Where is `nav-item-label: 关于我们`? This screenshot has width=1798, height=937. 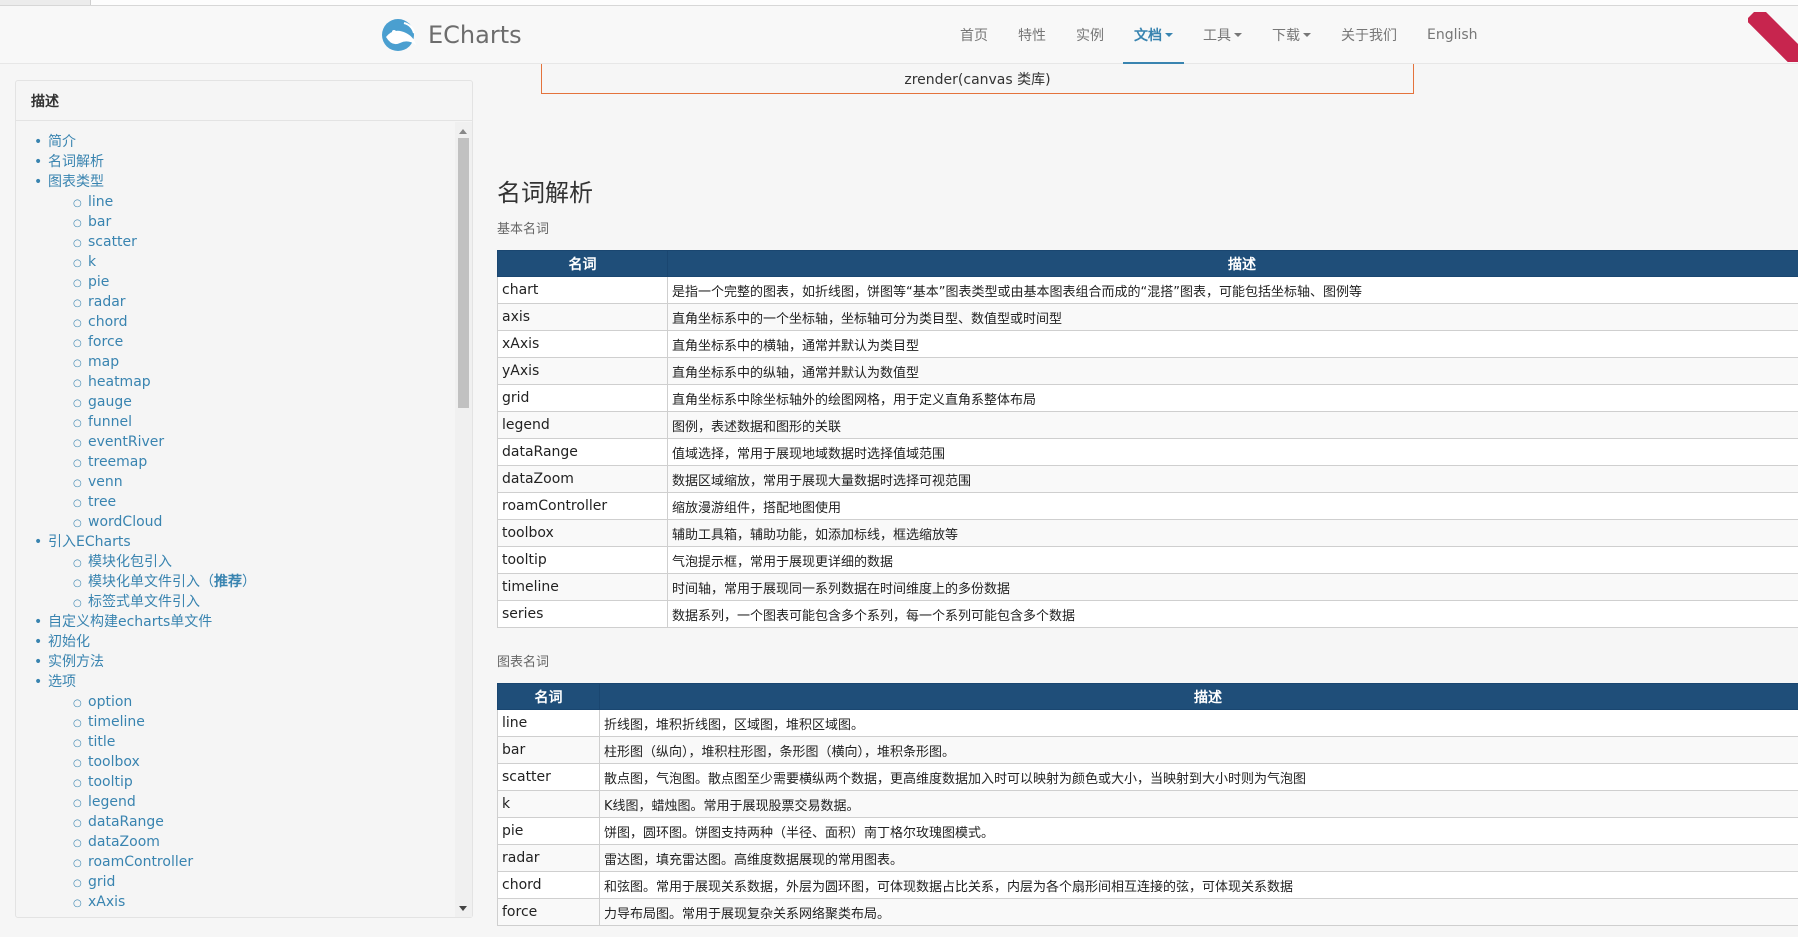
nav-item-label: 关于我们 is located at coordinates (1369, 36).